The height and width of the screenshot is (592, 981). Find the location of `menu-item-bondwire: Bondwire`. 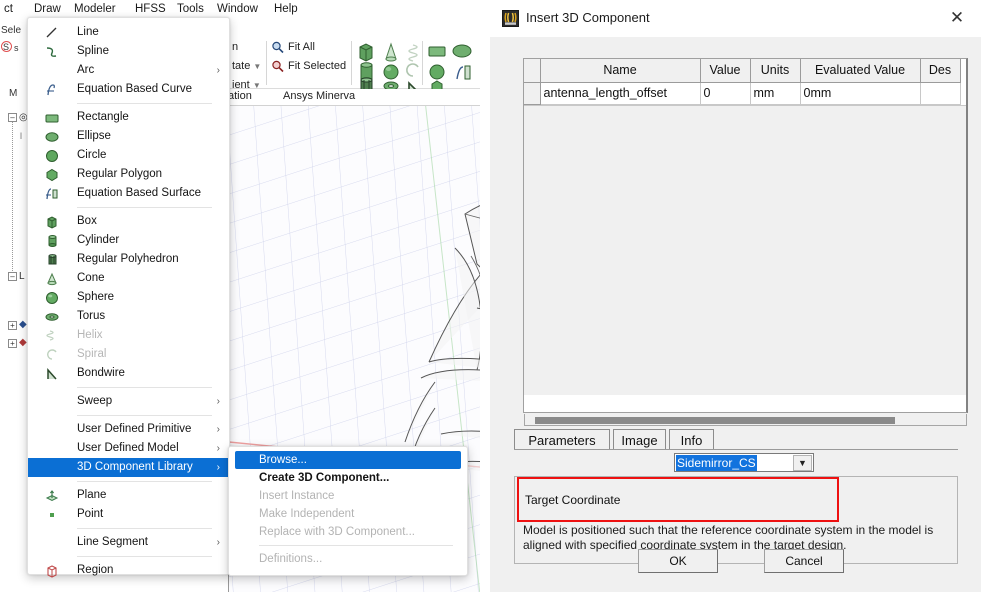

menu-item-bondwire: Bondwire is located at coordinates (128, 373).